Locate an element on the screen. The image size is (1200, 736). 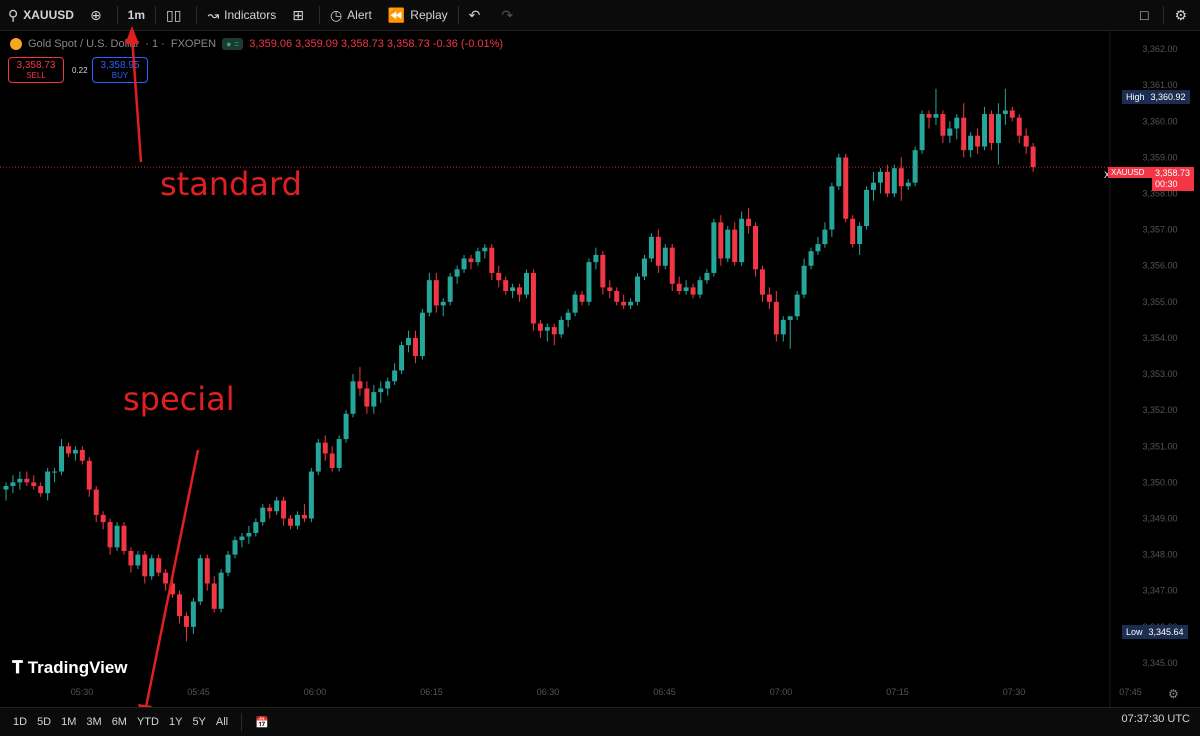
range-all: All is located at coordinates (222, 722).